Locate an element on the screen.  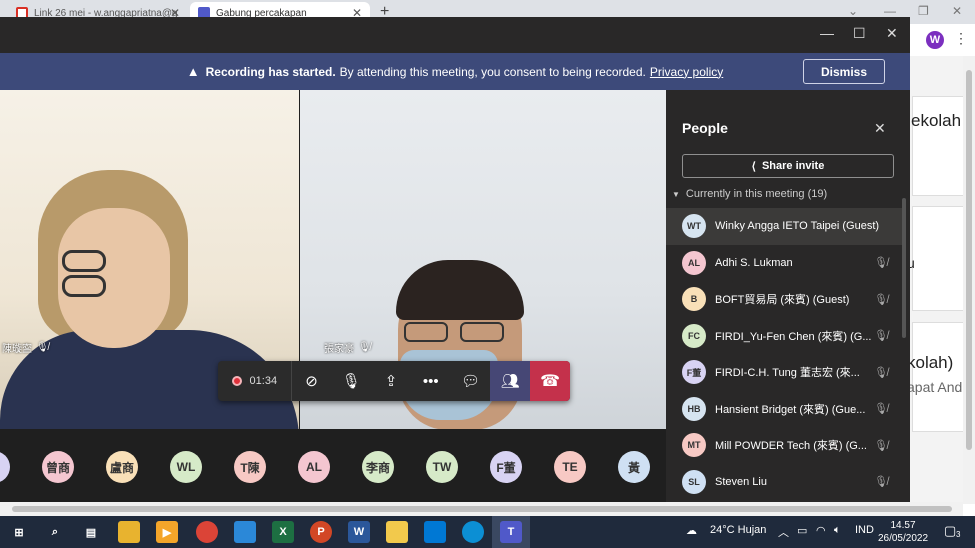
participant-avatar: WL is located at coordinates (186, 467).